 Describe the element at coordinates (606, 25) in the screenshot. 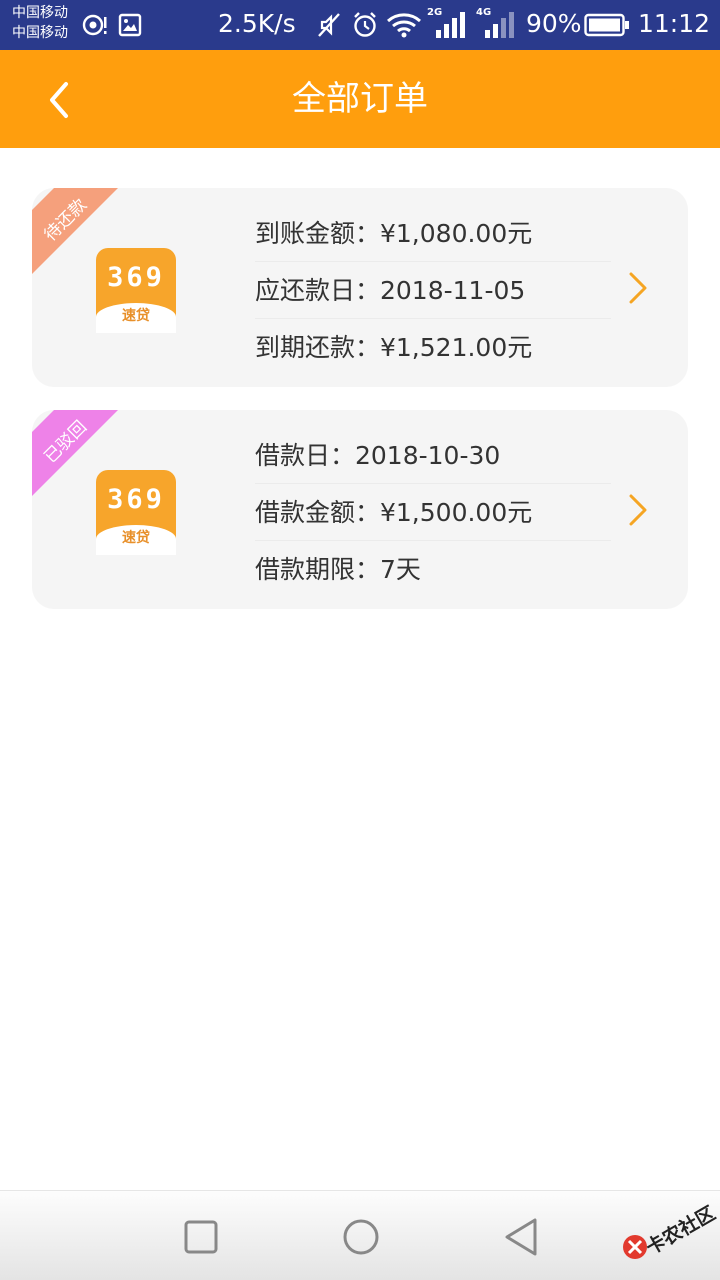

I see `battery-icon` at that location.